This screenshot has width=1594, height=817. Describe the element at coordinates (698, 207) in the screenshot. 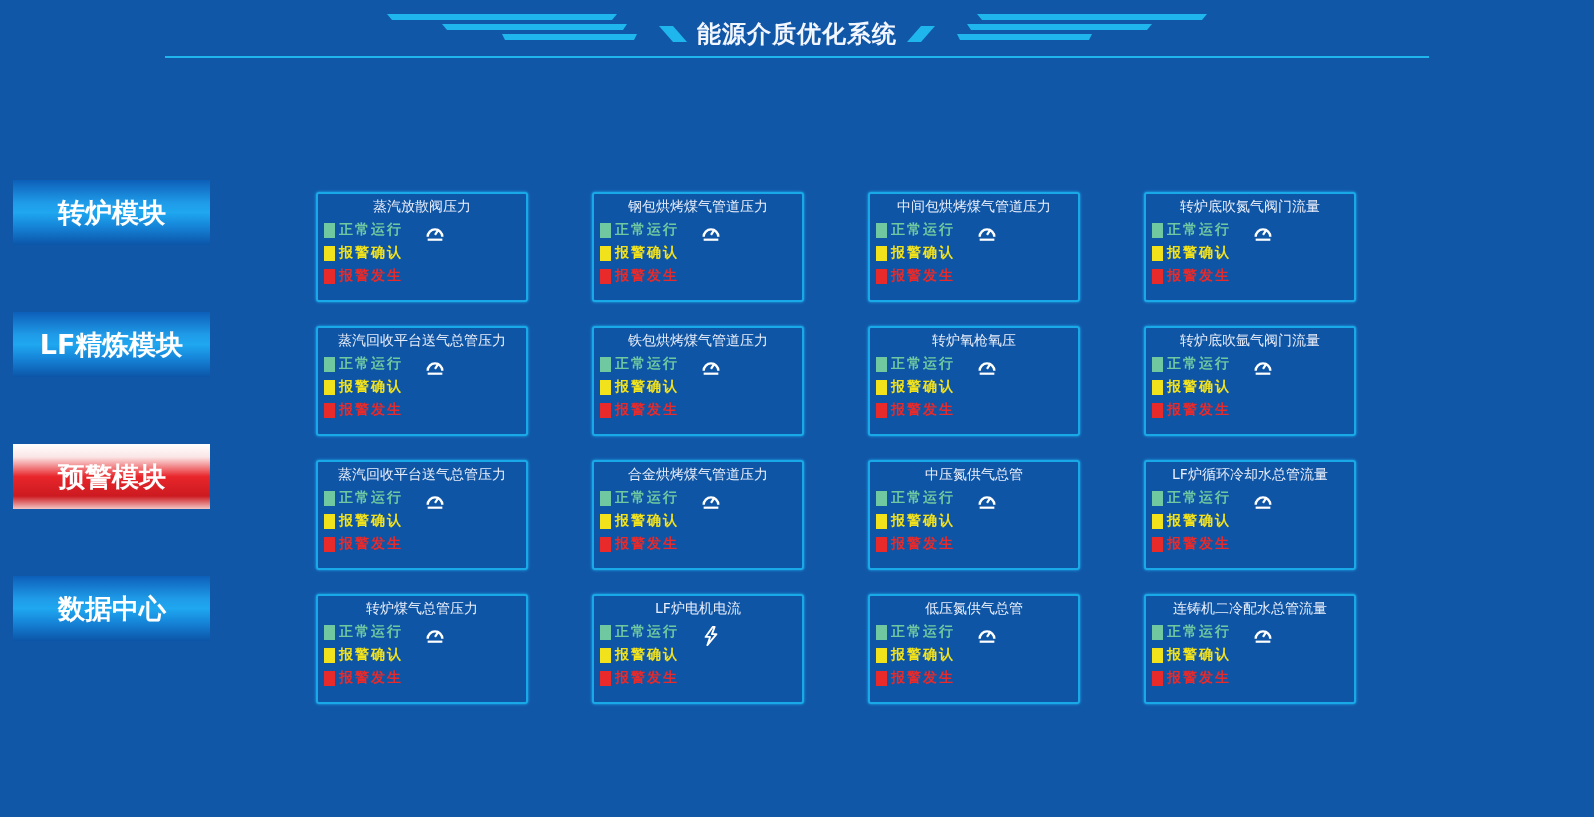

I see `card-title: 钢包烘烤煤气管道压力` at that location.